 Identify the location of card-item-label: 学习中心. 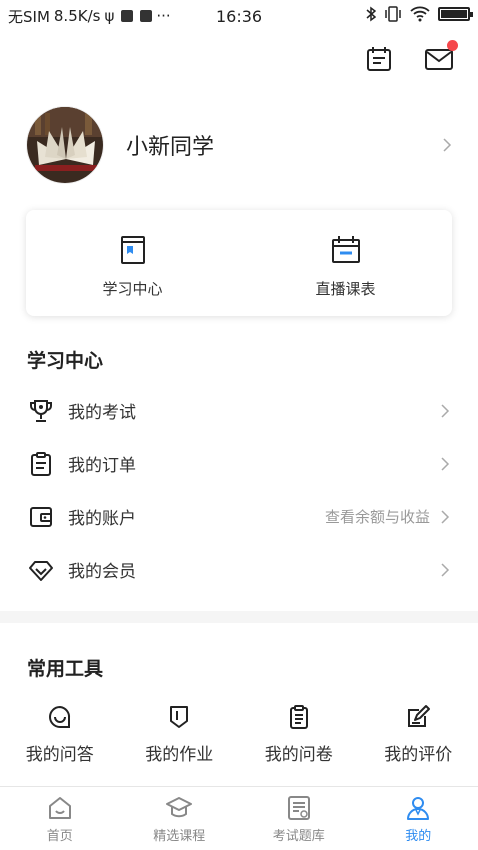
(132, 289).